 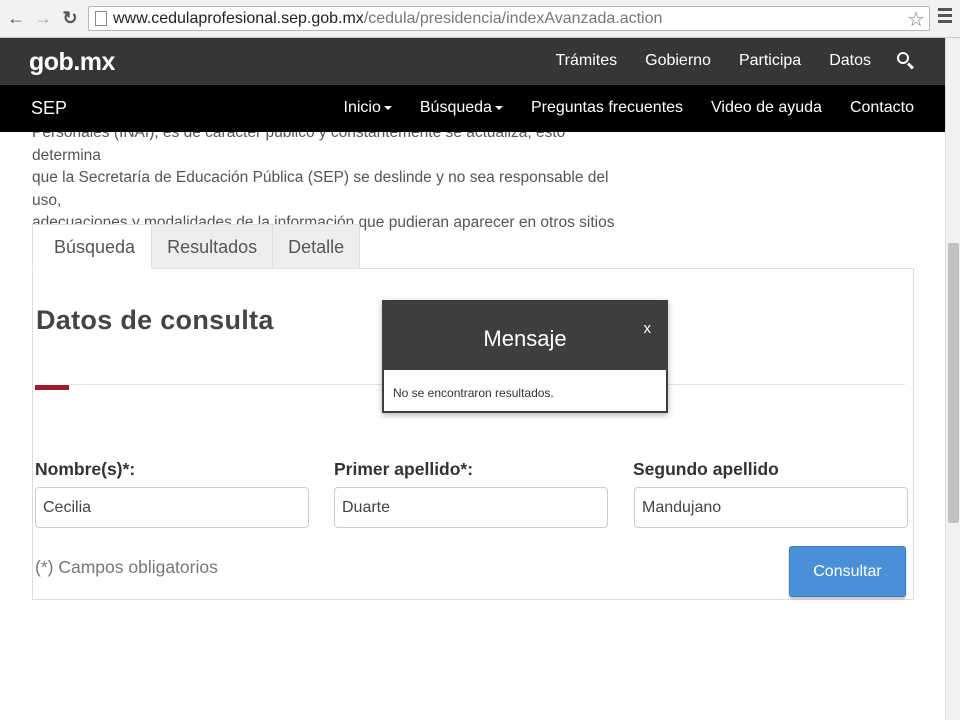 What do you see at coordinates (513, 18) in the screenshot?
I see `url-path: /cedula/presidencia/indexAvanzada.action` at bounding box center [513, 18].